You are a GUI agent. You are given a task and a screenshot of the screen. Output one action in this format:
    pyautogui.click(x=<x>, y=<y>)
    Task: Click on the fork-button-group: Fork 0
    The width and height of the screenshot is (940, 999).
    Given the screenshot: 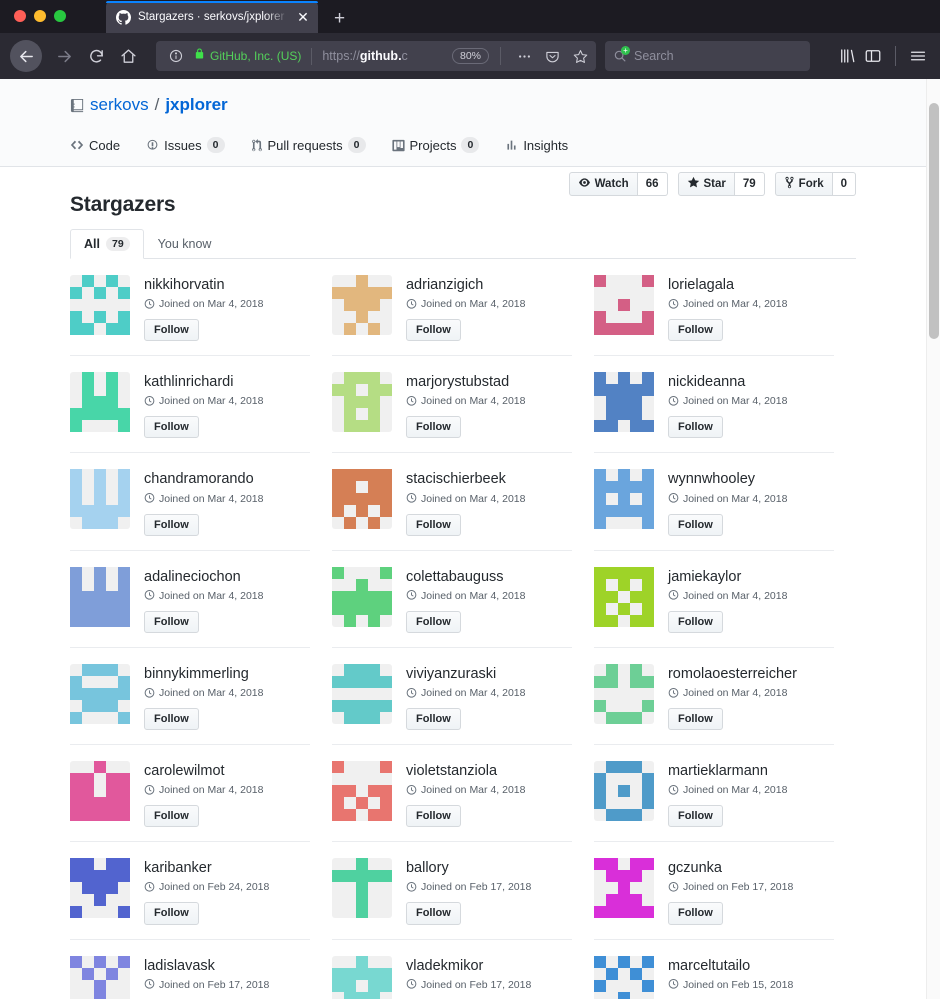 What is the action you would take?
    pyautogui.click(x=815, y=184)
    